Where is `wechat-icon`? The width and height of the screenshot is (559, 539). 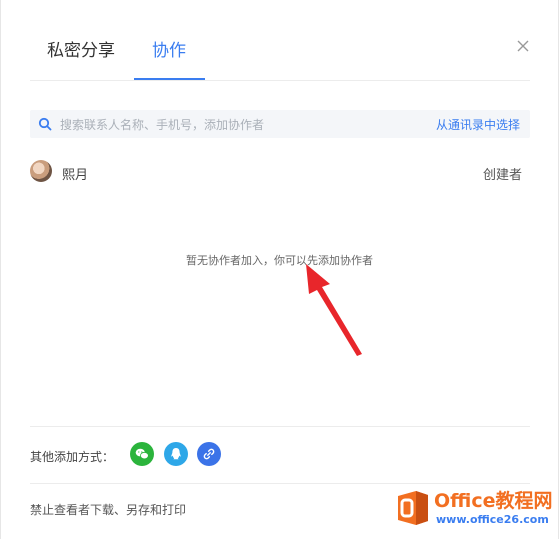 wechat-icon is located at coordinates (142, 454).